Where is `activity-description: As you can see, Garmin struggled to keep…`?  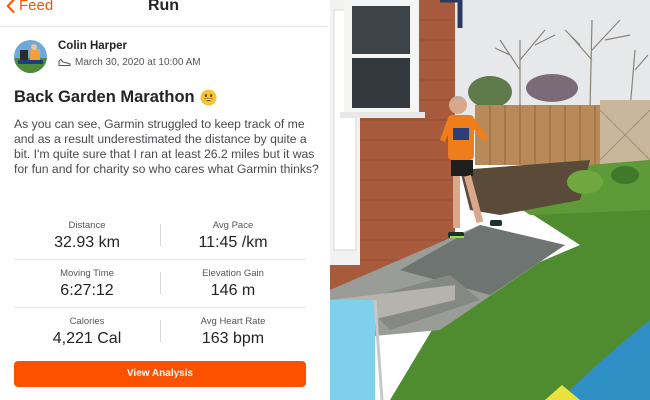 activity-description: As you can see, Garmin struggled to keep… is located at coordinates (166, 146).